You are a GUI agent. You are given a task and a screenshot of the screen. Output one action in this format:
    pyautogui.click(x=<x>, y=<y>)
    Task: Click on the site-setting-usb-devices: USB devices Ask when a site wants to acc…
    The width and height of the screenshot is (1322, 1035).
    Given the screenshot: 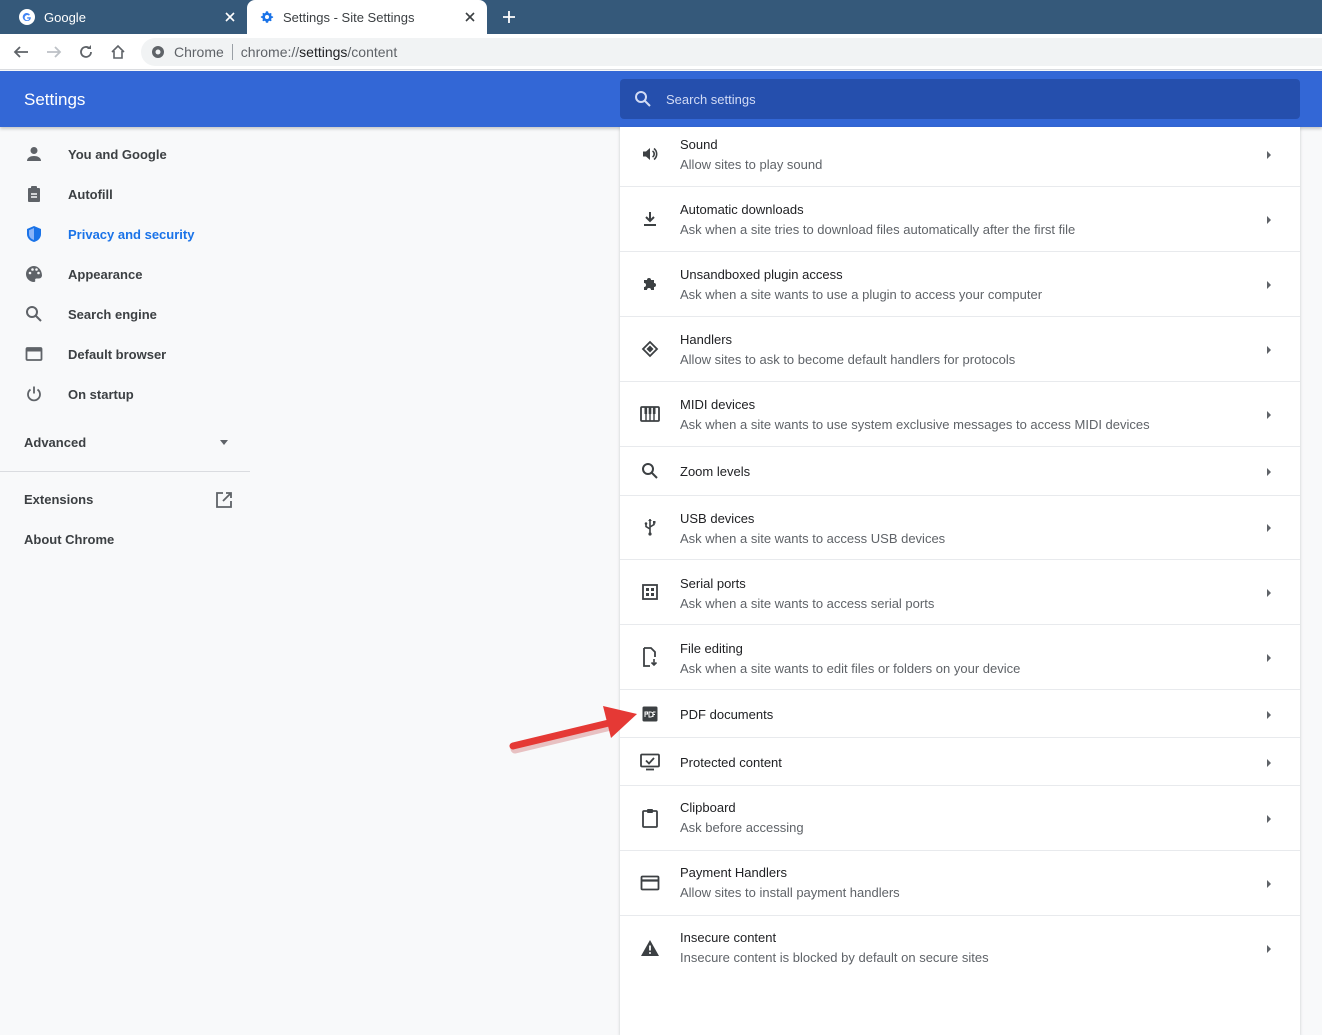 What is the action you would take?
    pyautogui.click(x=960, y=527)
    